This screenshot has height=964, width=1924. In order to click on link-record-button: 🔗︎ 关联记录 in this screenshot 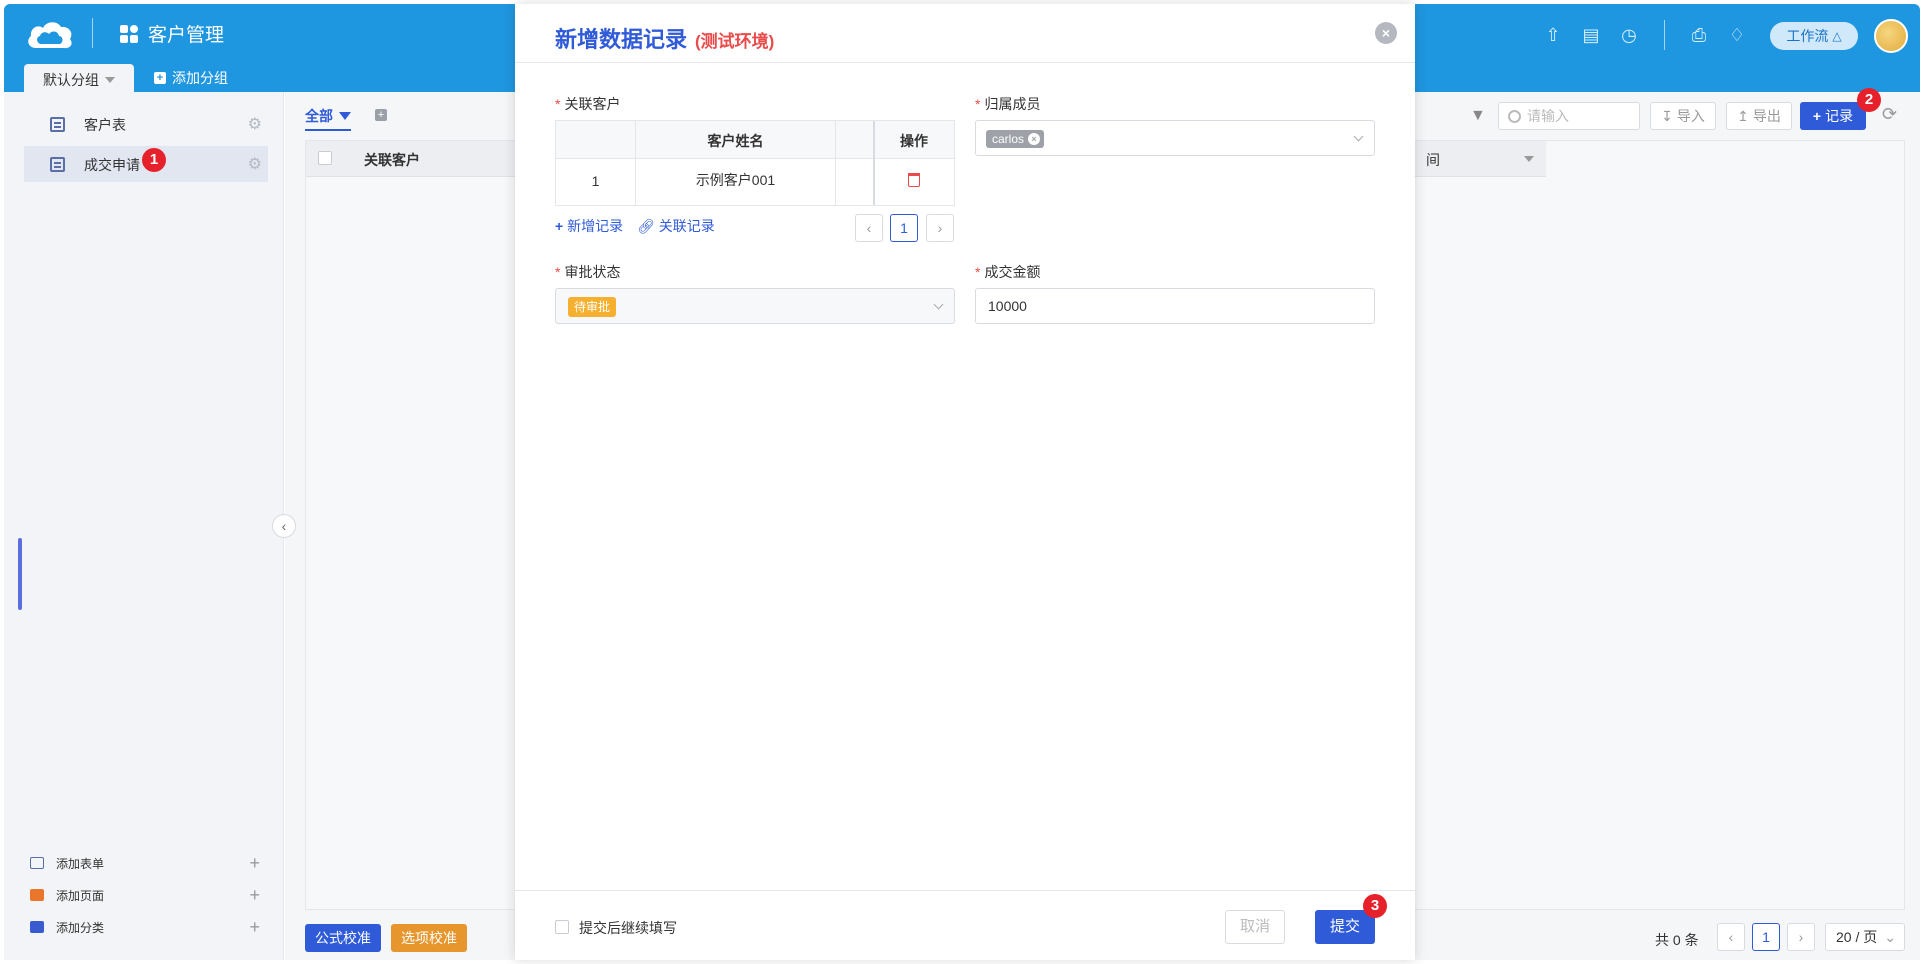, I will do `click(676, 226)`.